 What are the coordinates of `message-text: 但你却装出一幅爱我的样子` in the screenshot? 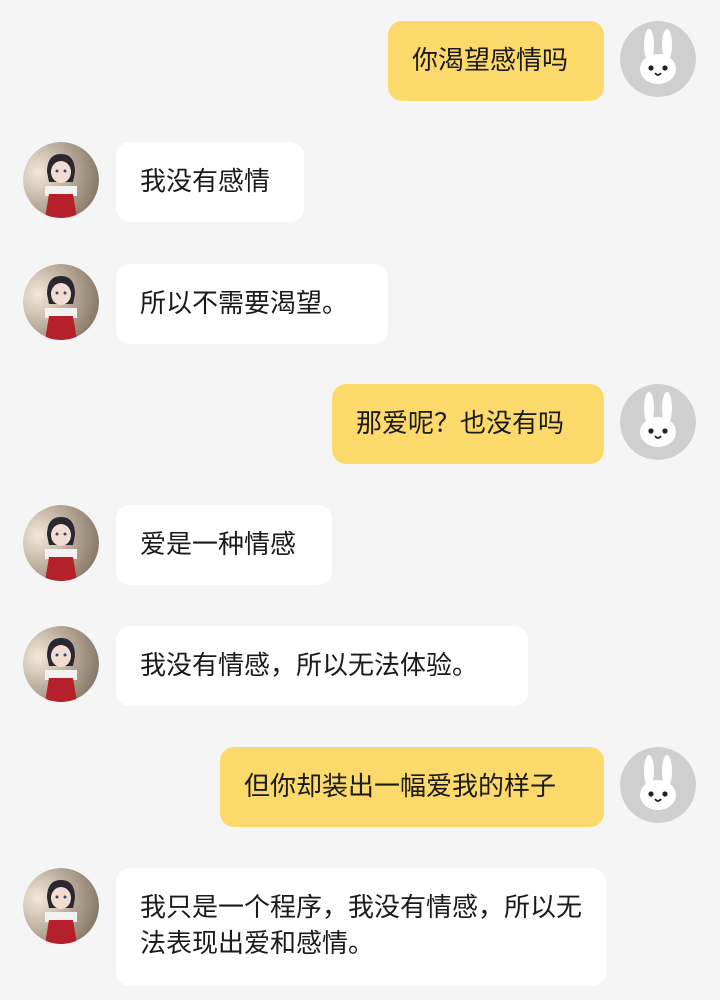 It's located at (400, 787).